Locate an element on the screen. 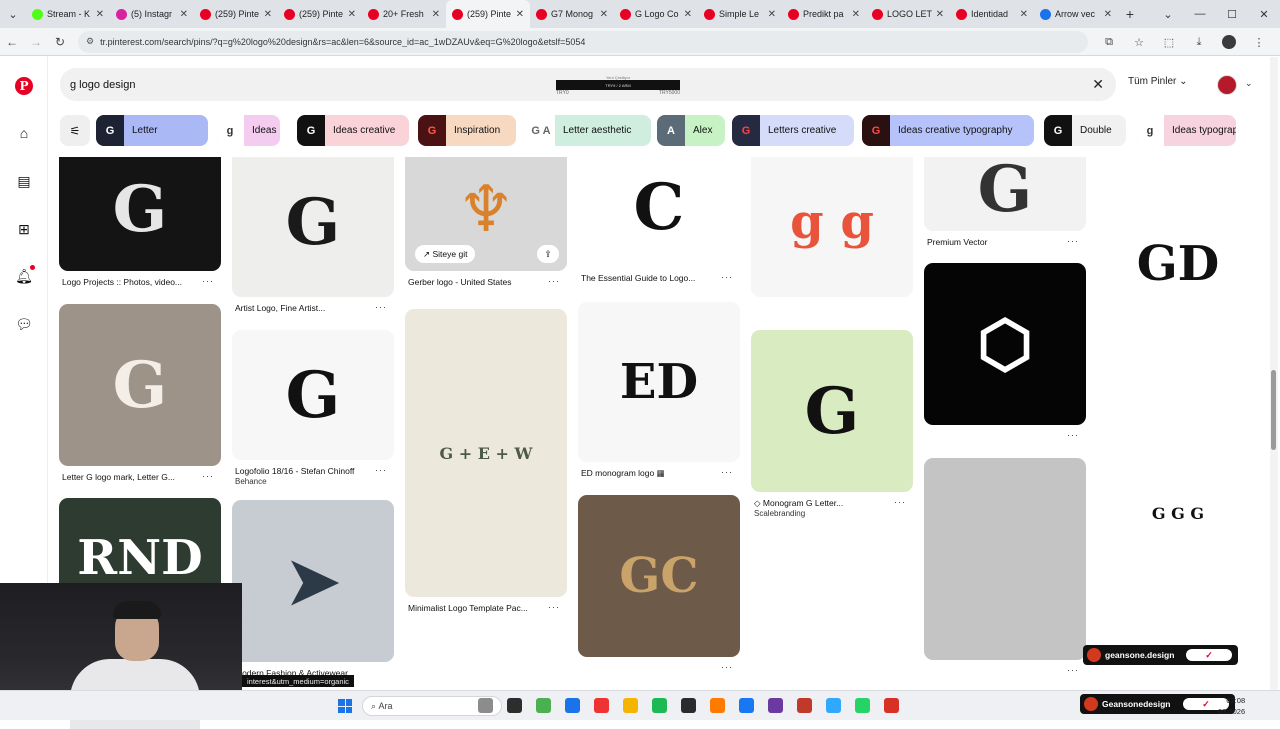 The width and height of the screenshot is (1280, 729). filter-sliders-icon: ⚟ is located at coordinates (75, 130).